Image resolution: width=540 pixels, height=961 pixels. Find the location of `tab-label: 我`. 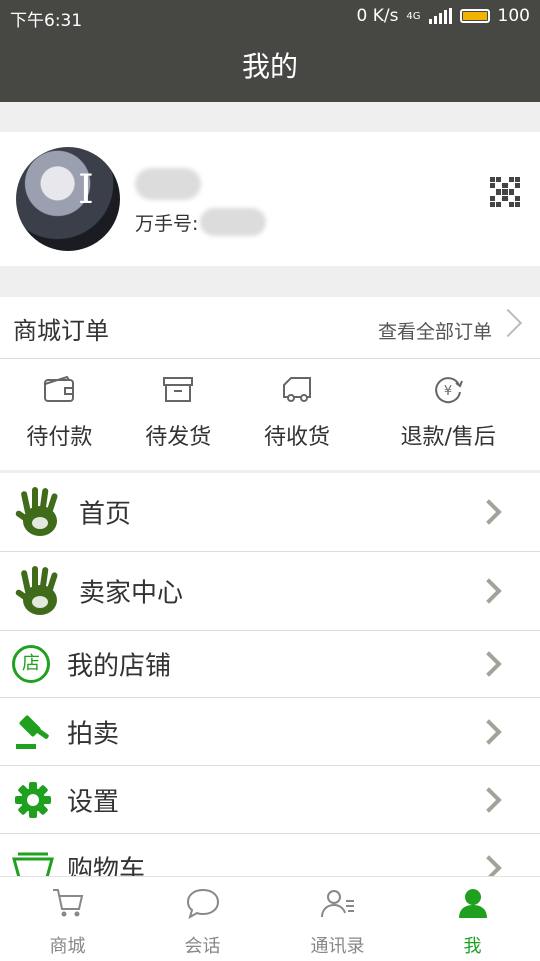

tab-label: 我 is located at coordinates (472, 946).